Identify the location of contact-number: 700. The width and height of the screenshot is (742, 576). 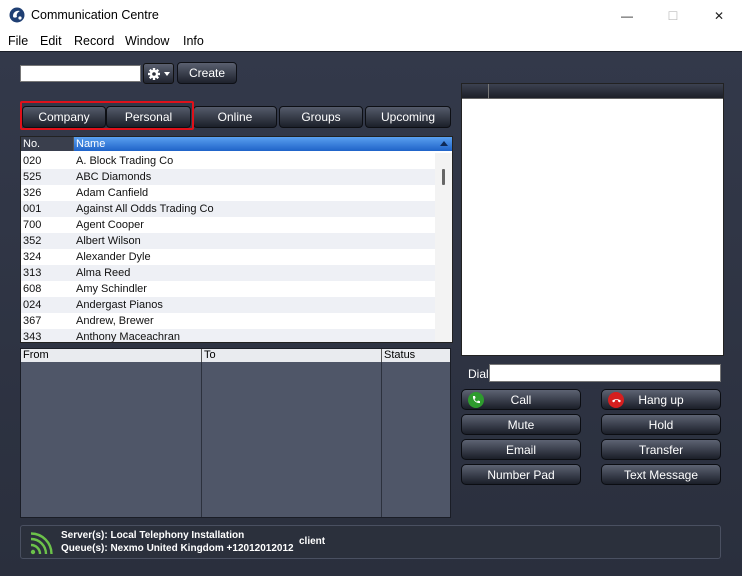
(32, 225).